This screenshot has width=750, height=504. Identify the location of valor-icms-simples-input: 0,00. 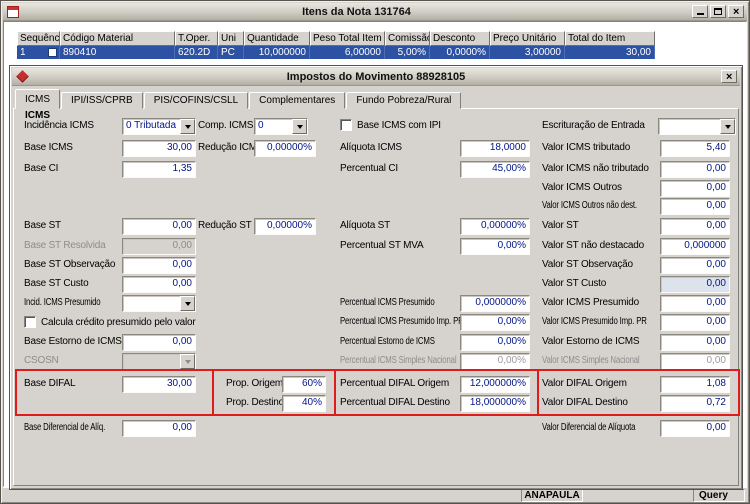
(695, 361).